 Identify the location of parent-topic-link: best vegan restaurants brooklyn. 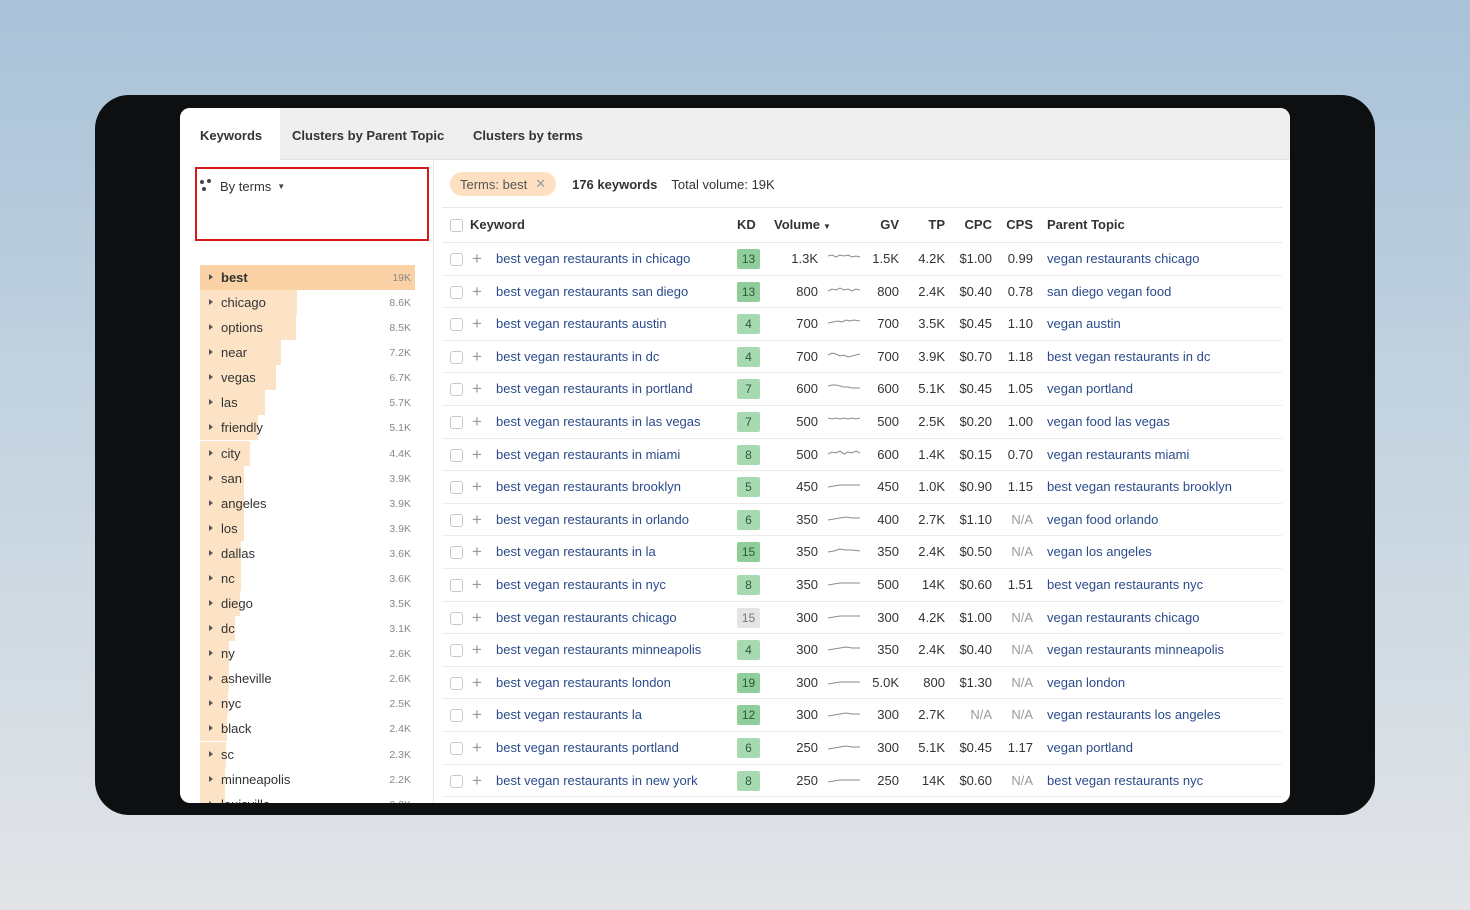
(1139, 487).